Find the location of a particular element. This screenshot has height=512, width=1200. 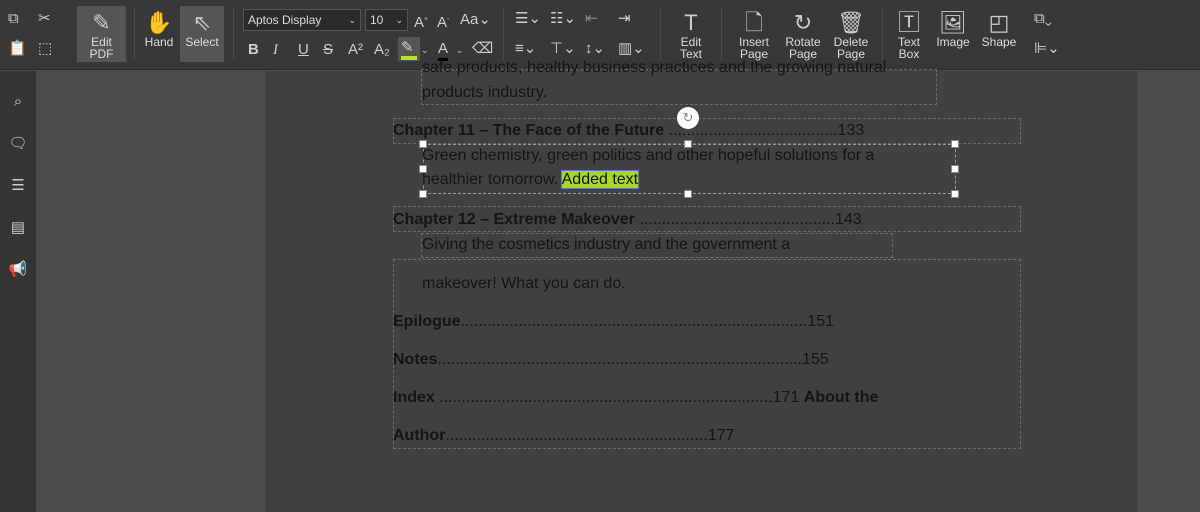

hand-button: ✋ Hand is located at coordinates (159, 34).